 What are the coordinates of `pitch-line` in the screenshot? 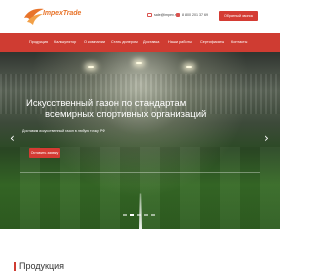 It's located at (140, 172).